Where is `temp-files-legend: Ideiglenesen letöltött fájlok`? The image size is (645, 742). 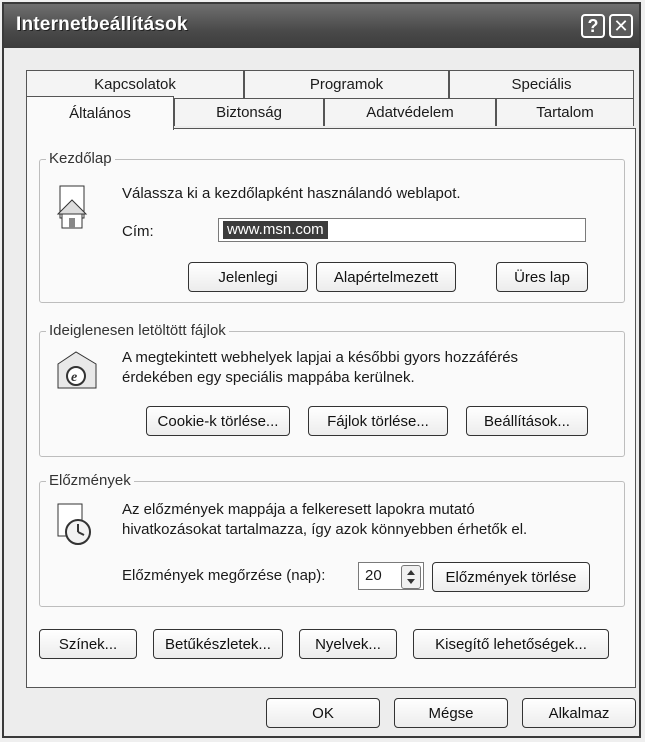
temp-files-legend: Ideiglenesen letöltött fájlok is located at coordinates (137, 330).